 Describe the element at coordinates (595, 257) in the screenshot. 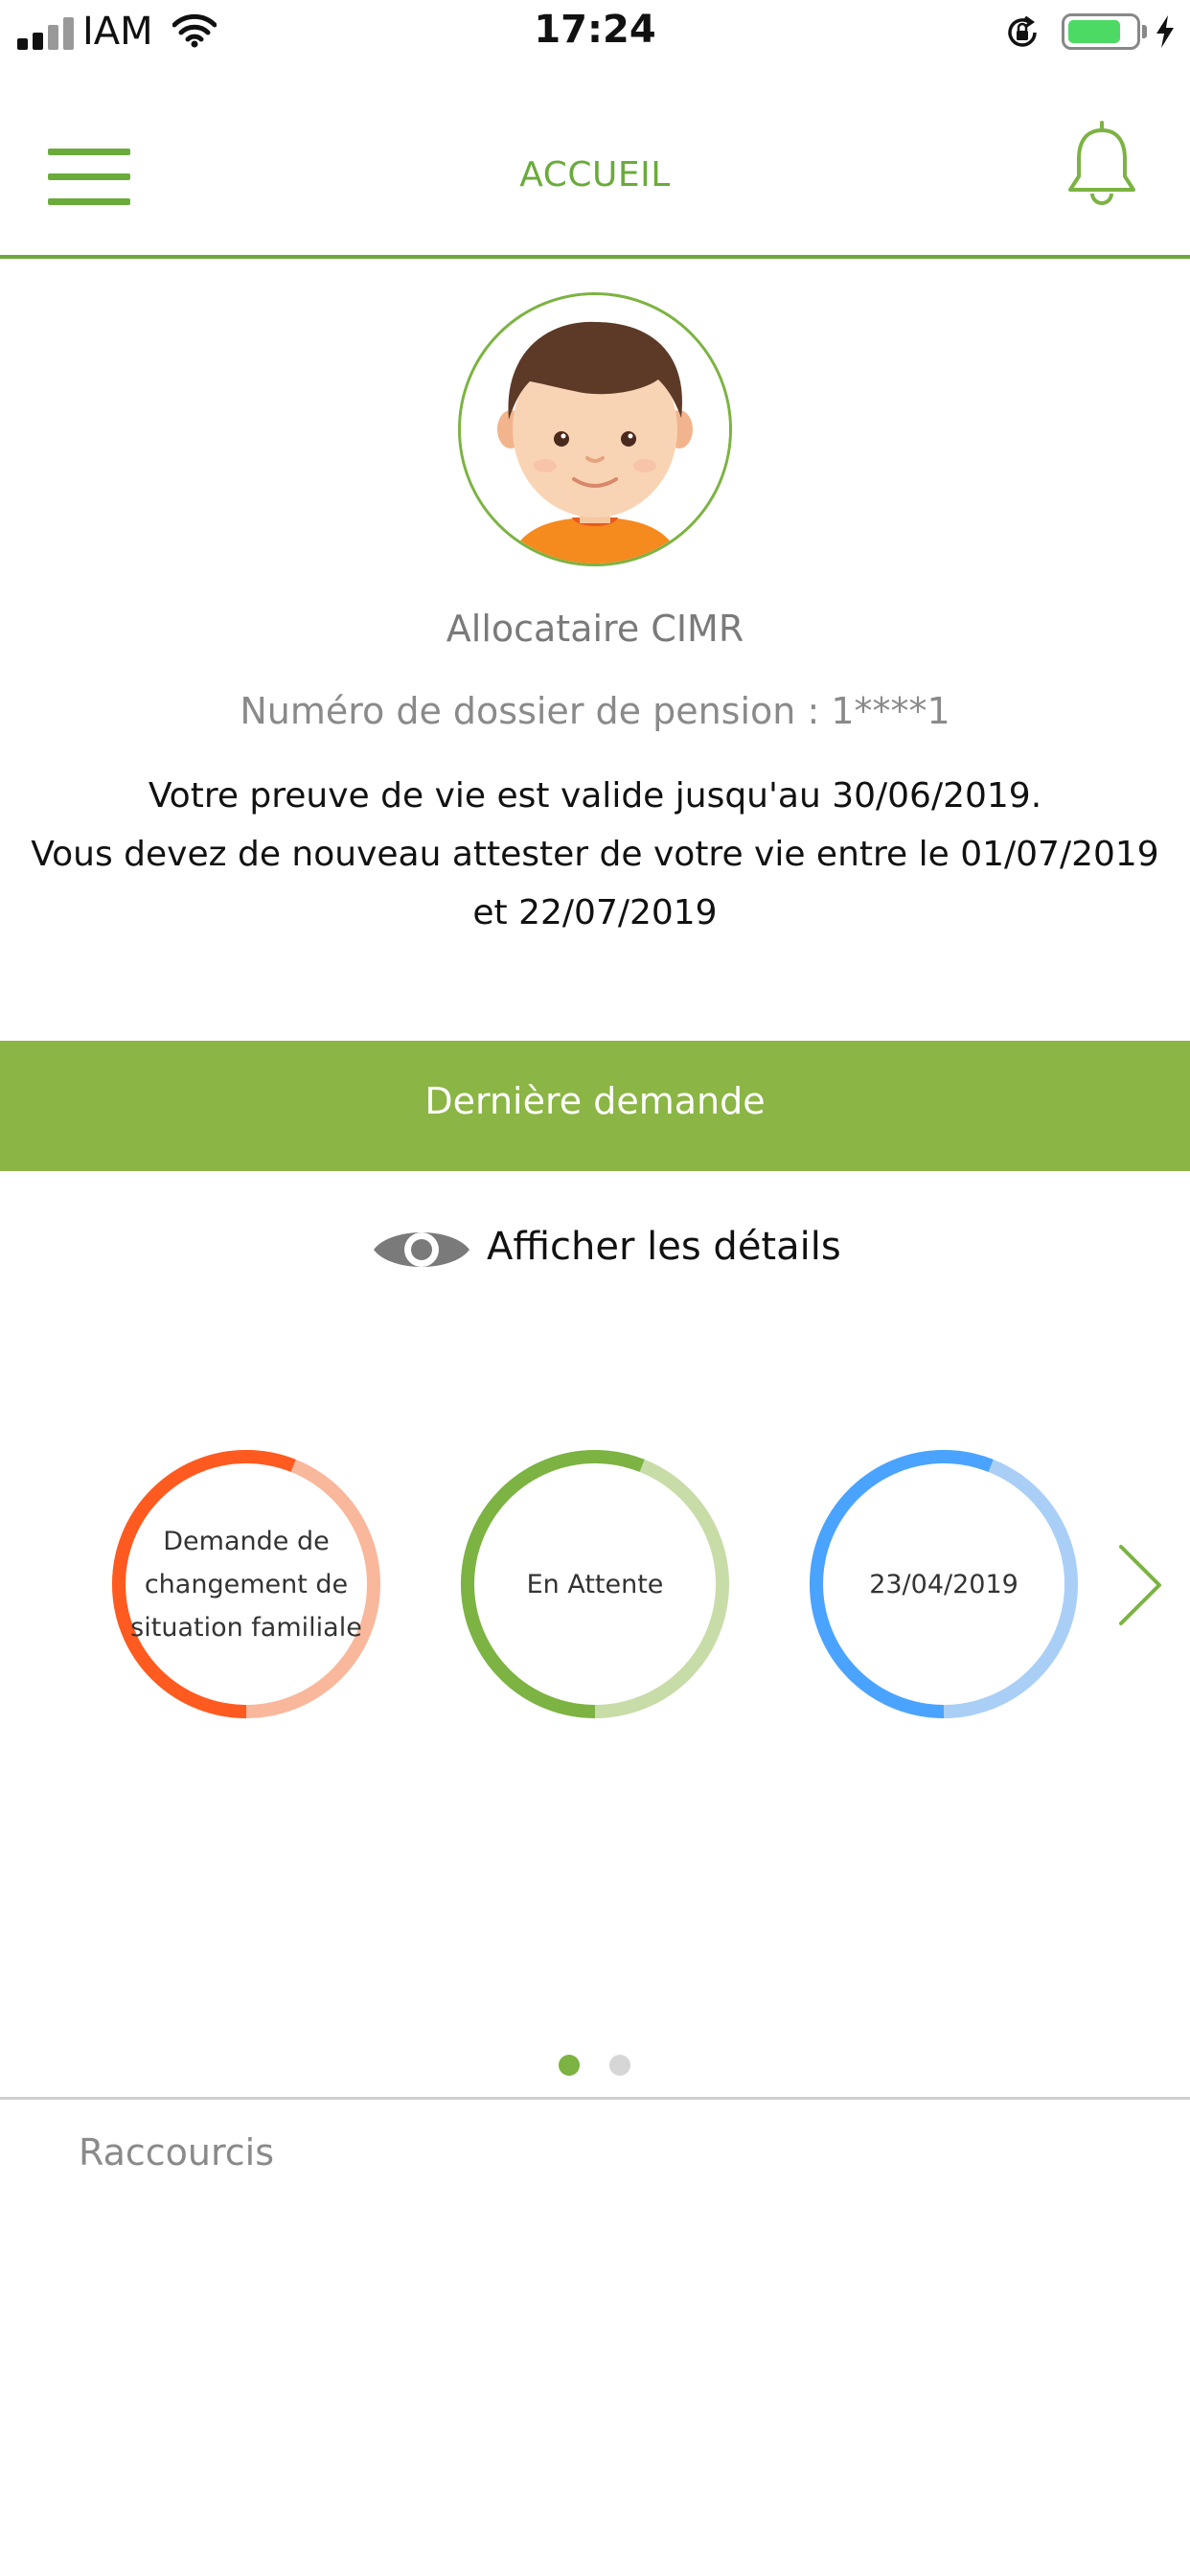

I see `header-divider` at that location.